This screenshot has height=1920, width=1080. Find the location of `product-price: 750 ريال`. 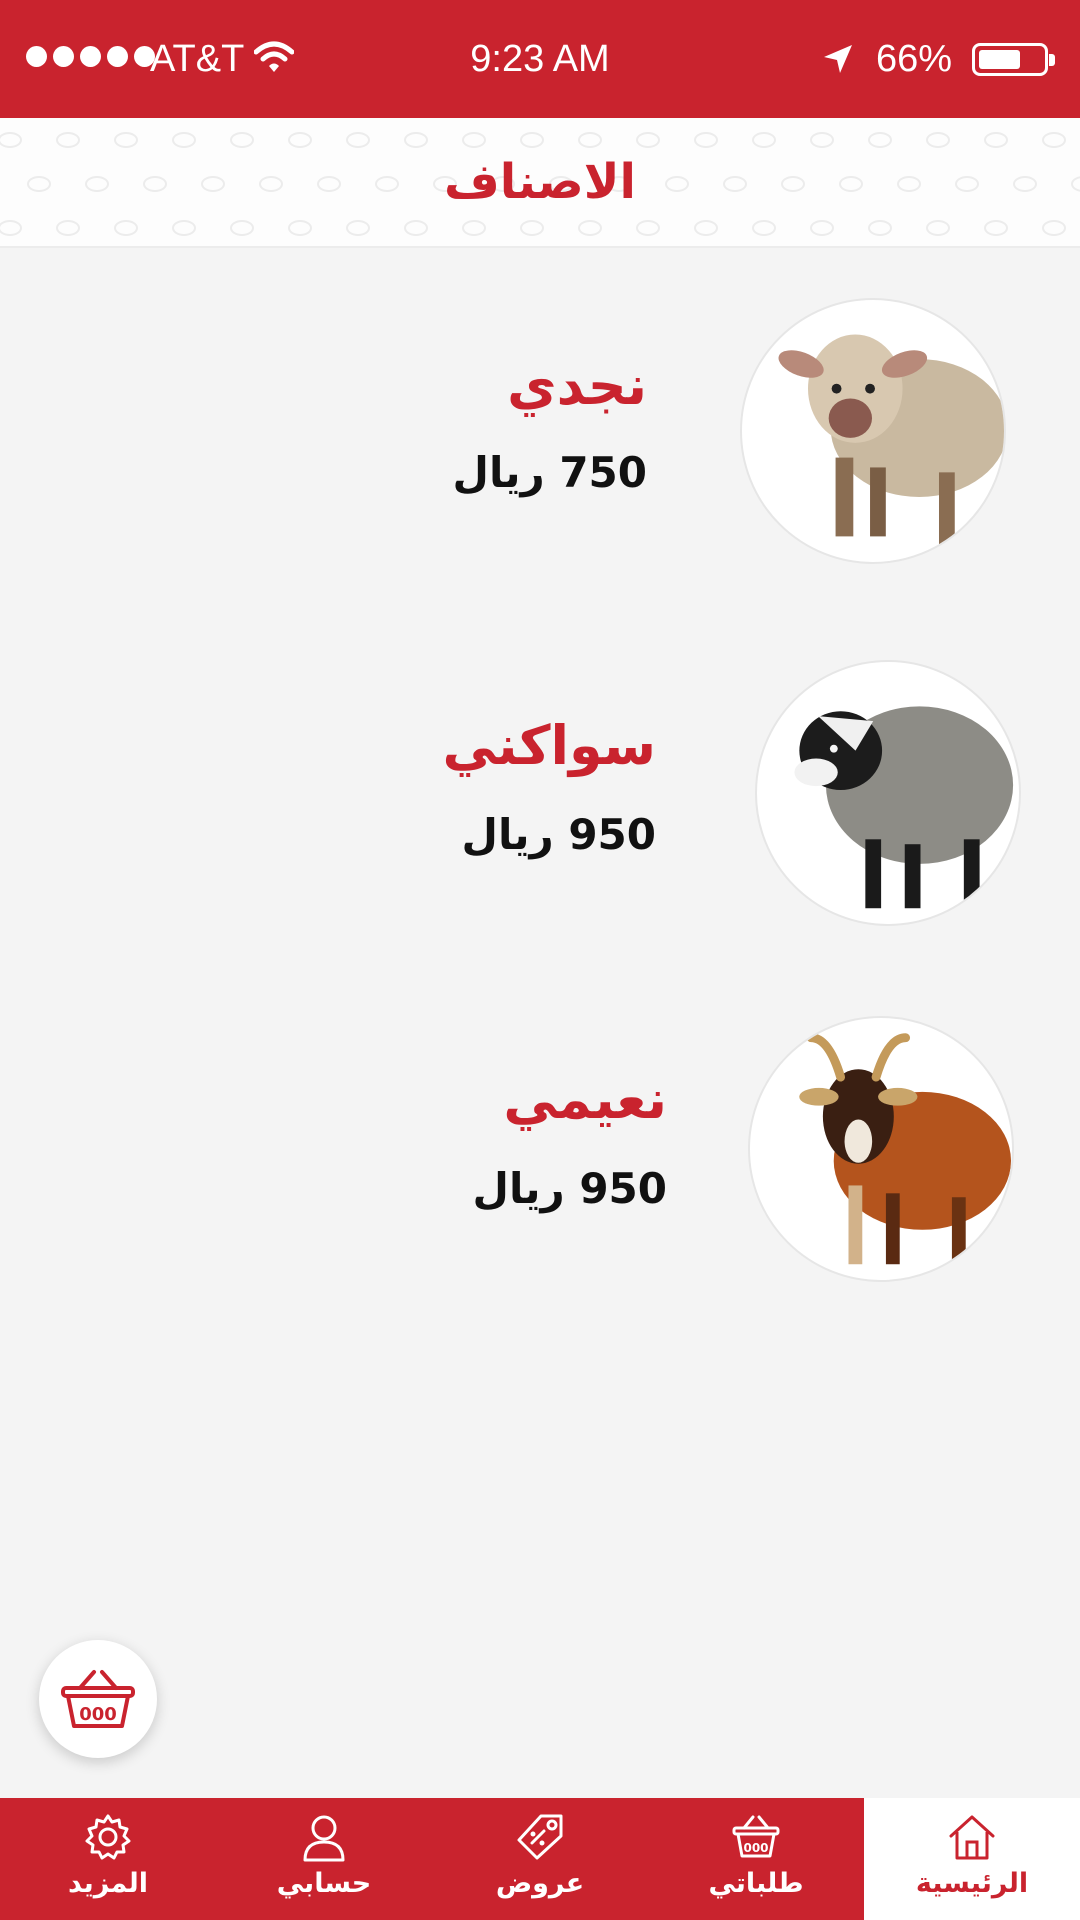

product-price: 750 ريال is located at coordinates (549, 472).